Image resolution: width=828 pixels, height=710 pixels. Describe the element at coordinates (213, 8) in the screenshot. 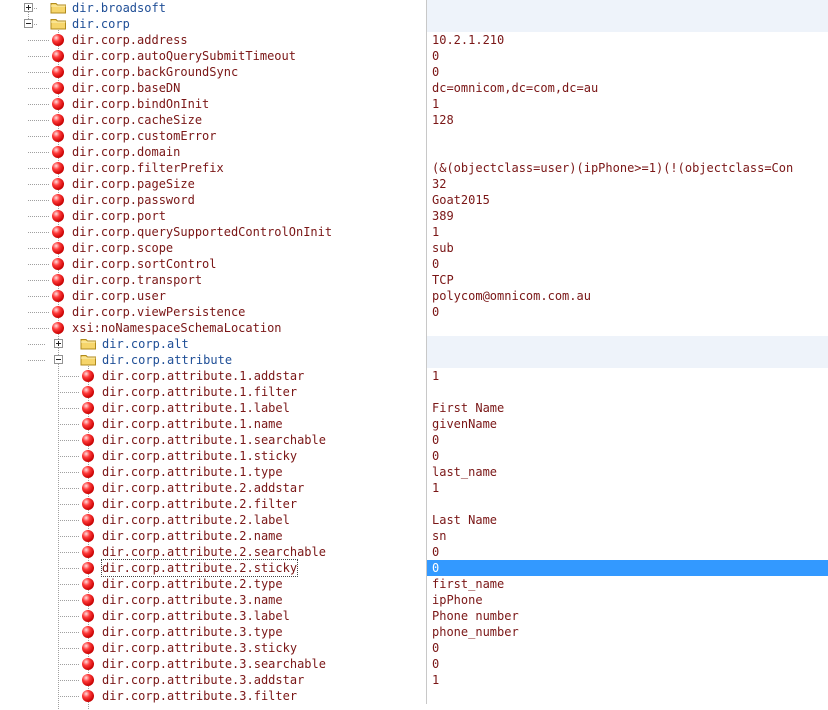

I see `tree-folder-row: dir.broadsoft` at that location.